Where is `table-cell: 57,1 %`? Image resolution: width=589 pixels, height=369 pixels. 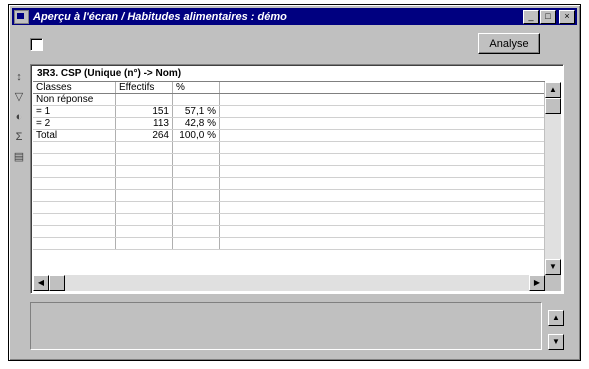
table-cell: 57,1 % is located at coordinates (196, 111).